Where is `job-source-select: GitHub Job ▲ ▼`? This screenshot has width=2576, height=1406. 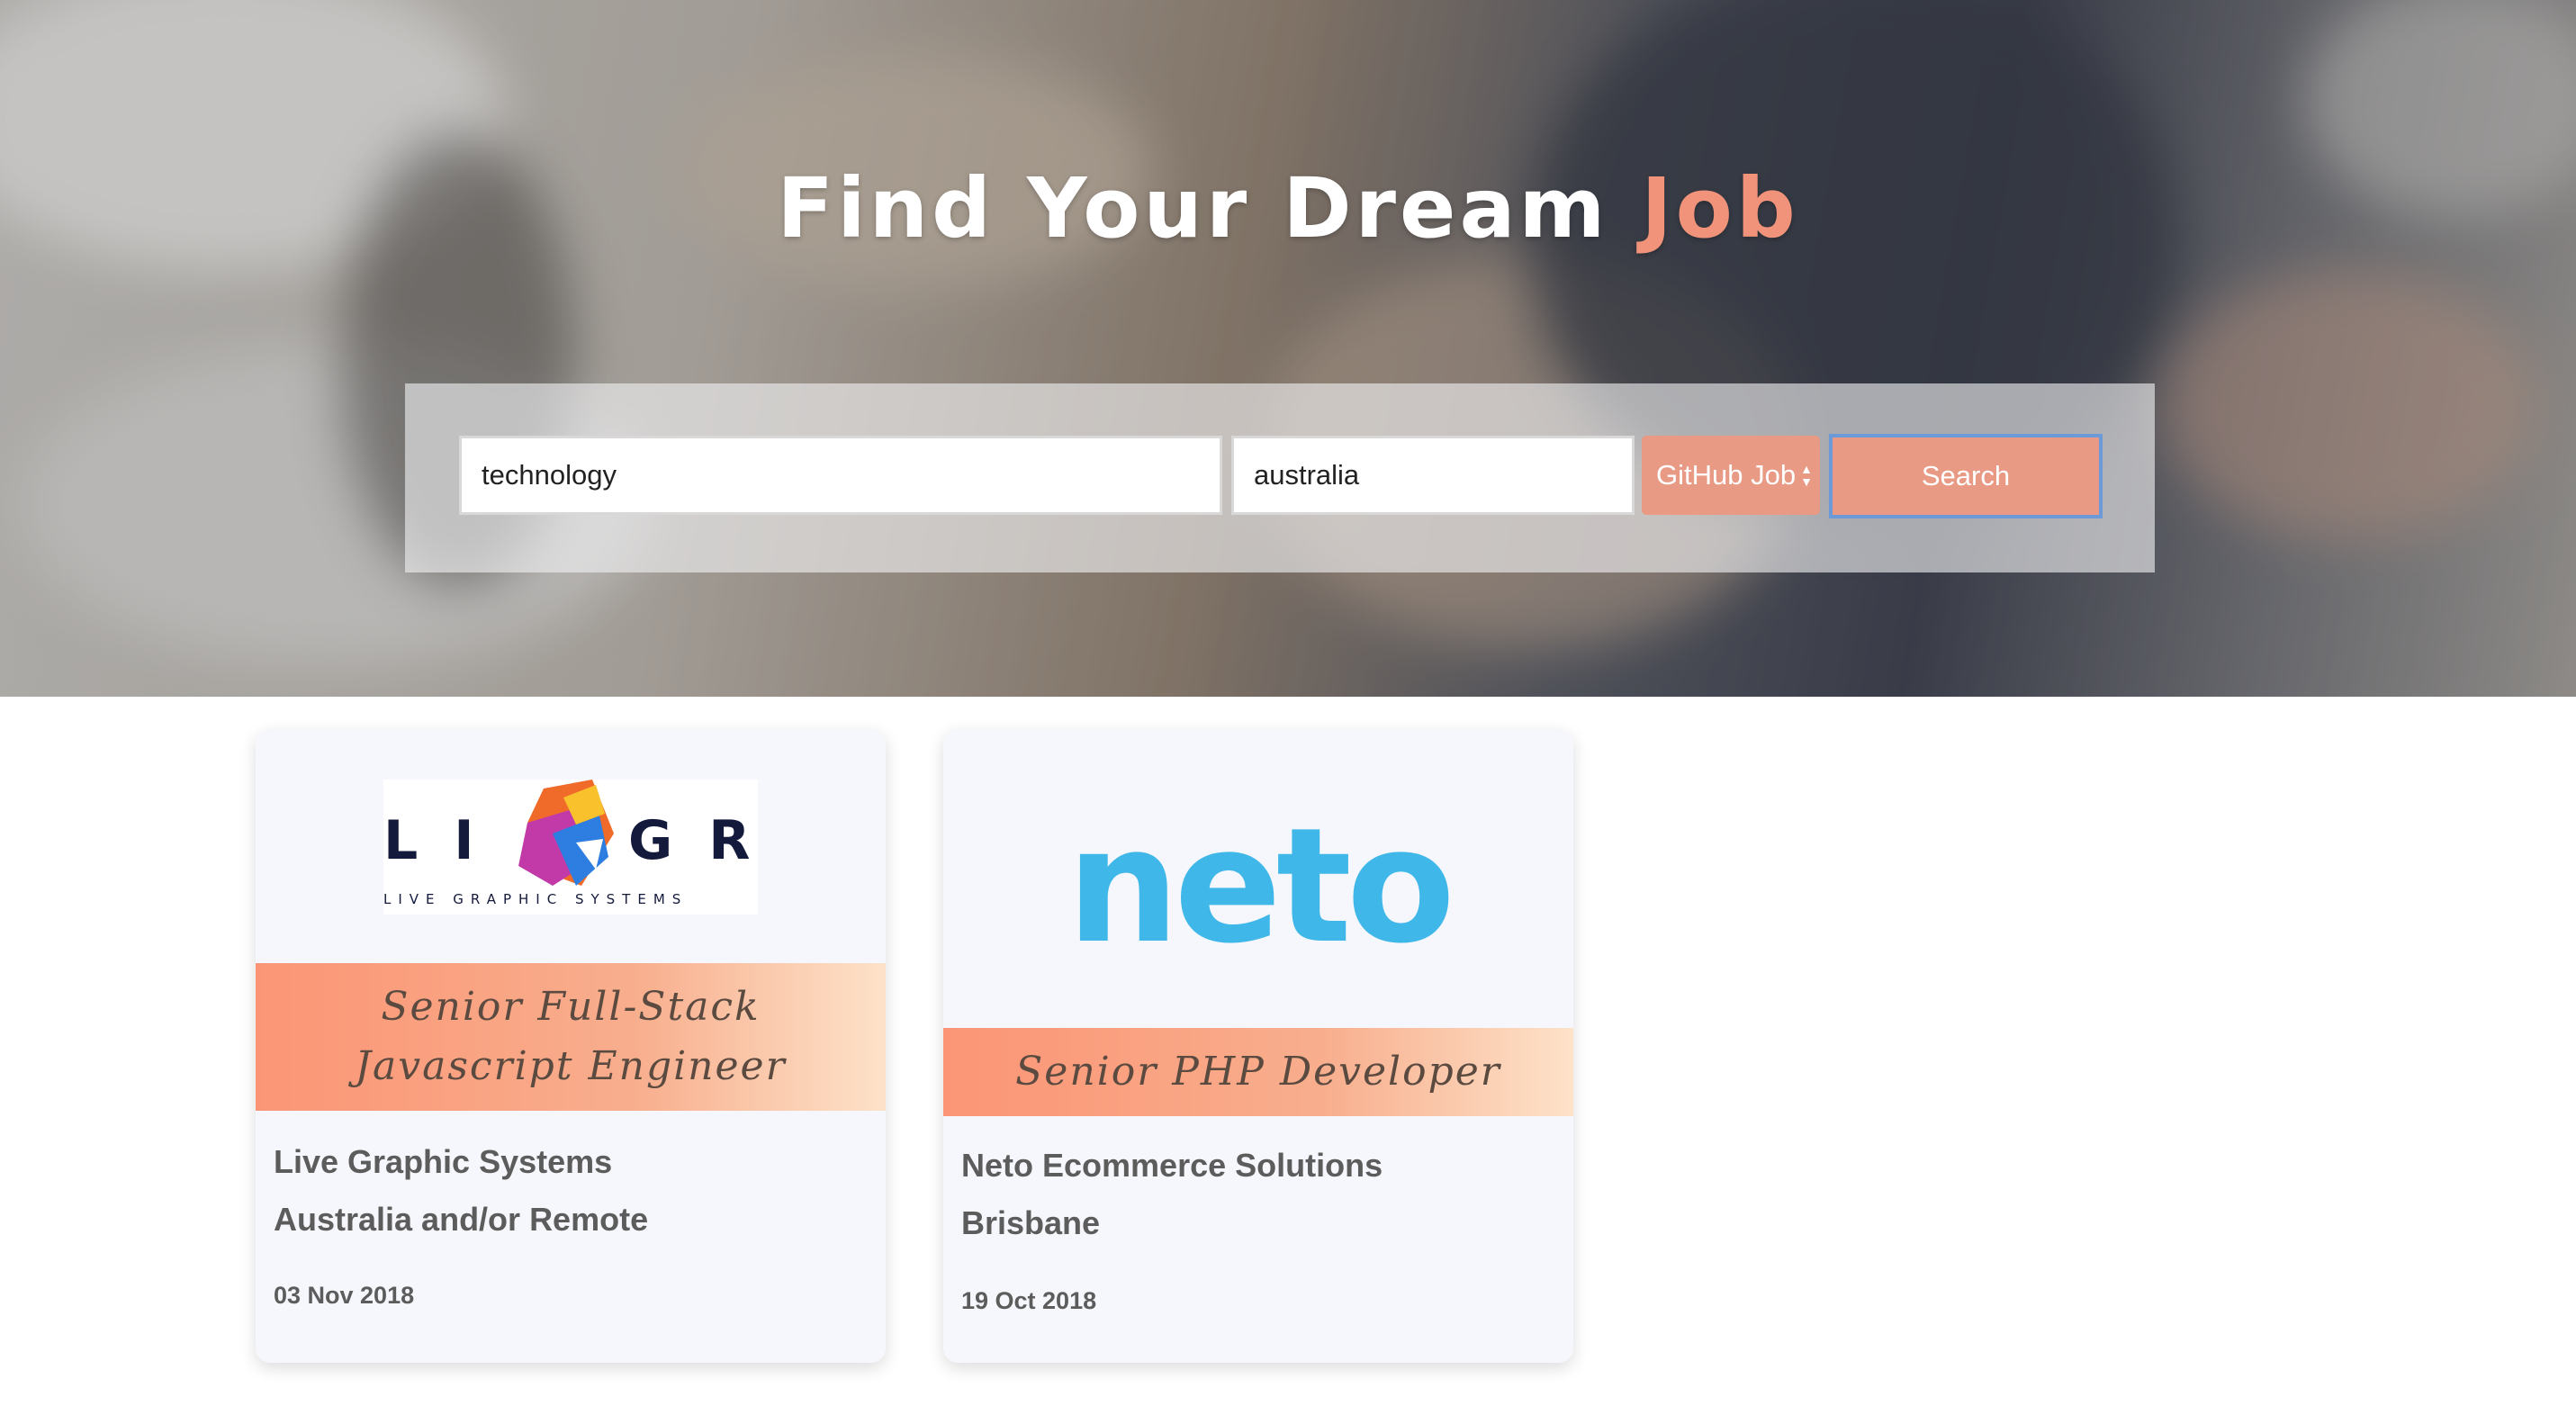
job-source-select: GitHub Job ▲ ▼ is located at coordinates (1731, 475).